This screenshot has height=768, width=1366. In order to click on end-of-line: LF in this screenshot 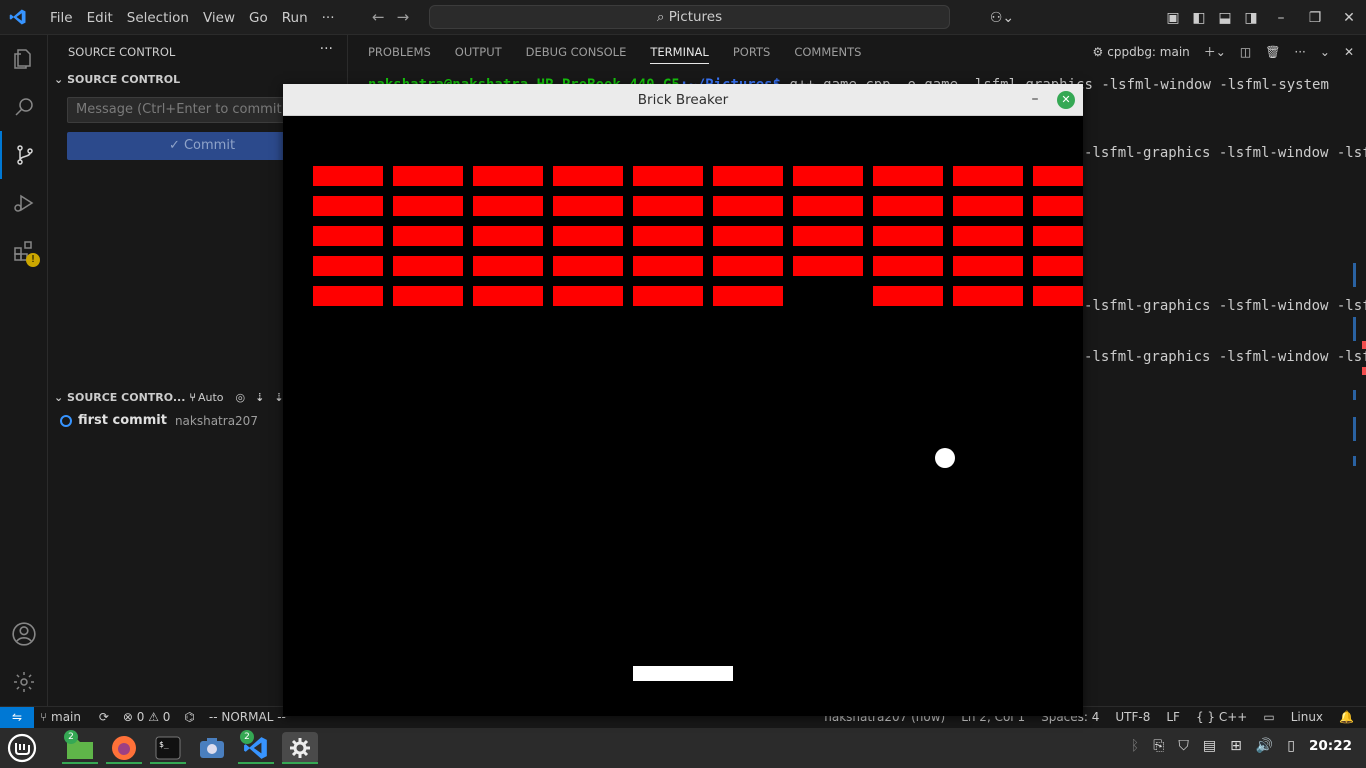, I will do `click(1173, 717)`.